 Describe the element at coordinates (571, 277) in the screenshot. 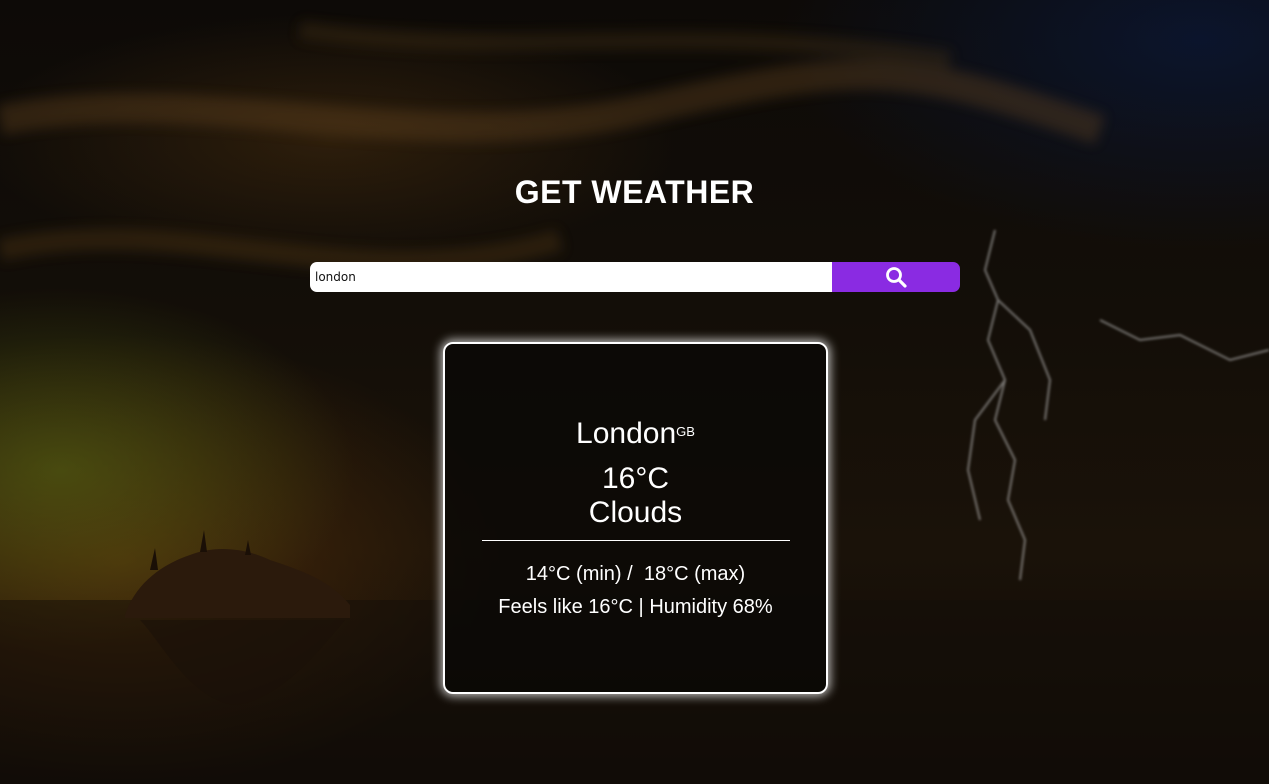

I see `search-input` at that location.